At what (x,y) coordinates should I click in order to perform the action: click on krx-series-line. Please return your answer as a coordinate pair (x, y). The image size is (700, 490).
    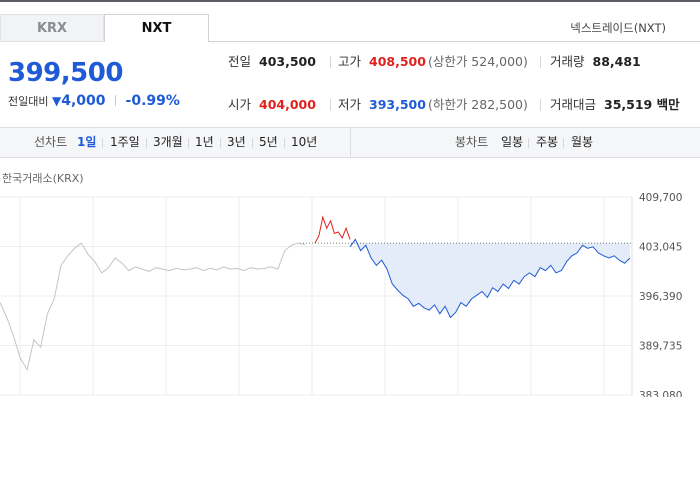
    Looking at the image, I should click on (153, 306).